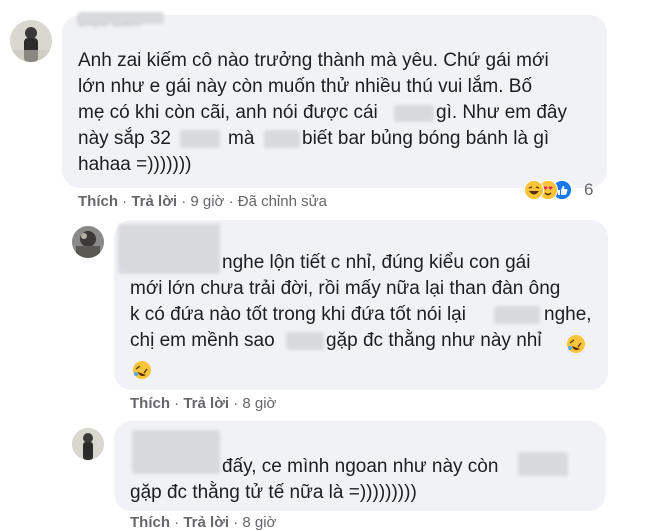  Describe the element at coordinates (273, 492) in the screenshot. I see `comment-text-line: gặp đc thằng tử tế nữa là =)))))))))` at that location.